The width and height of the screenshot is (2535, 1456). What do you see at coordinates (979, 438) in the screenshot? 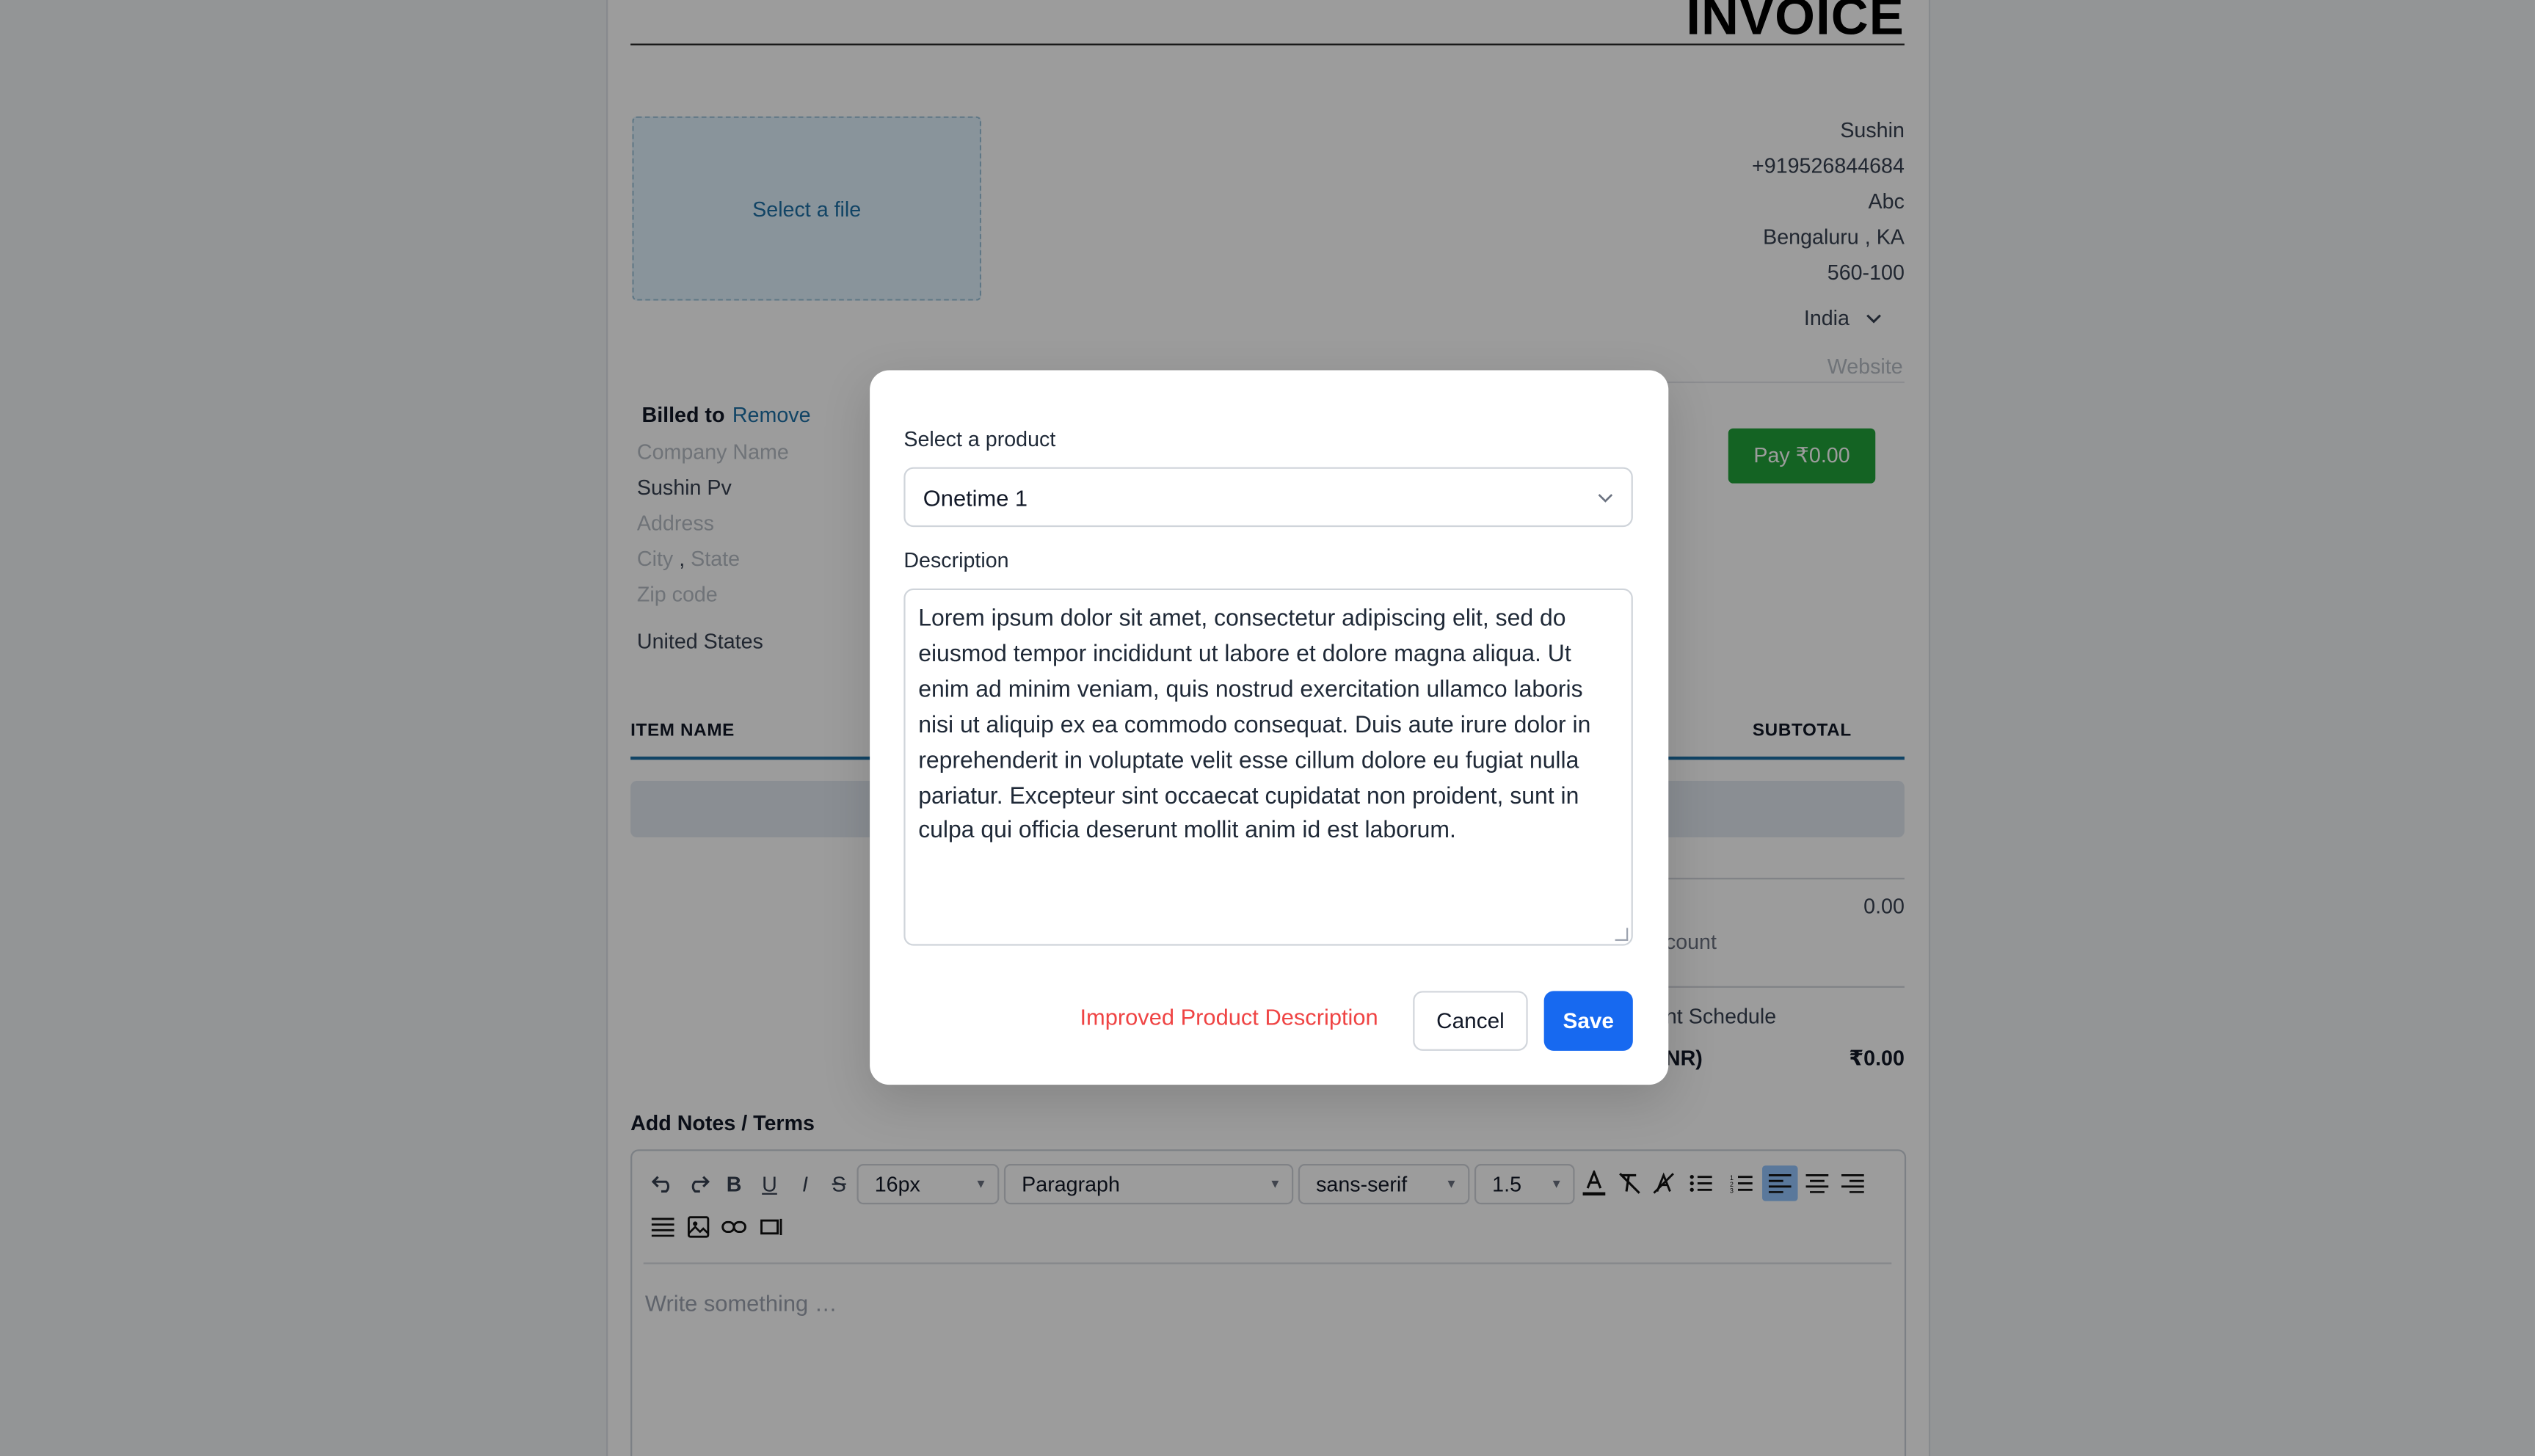
I see `product-select-label: Select a product` at bounding box center [979, 438].